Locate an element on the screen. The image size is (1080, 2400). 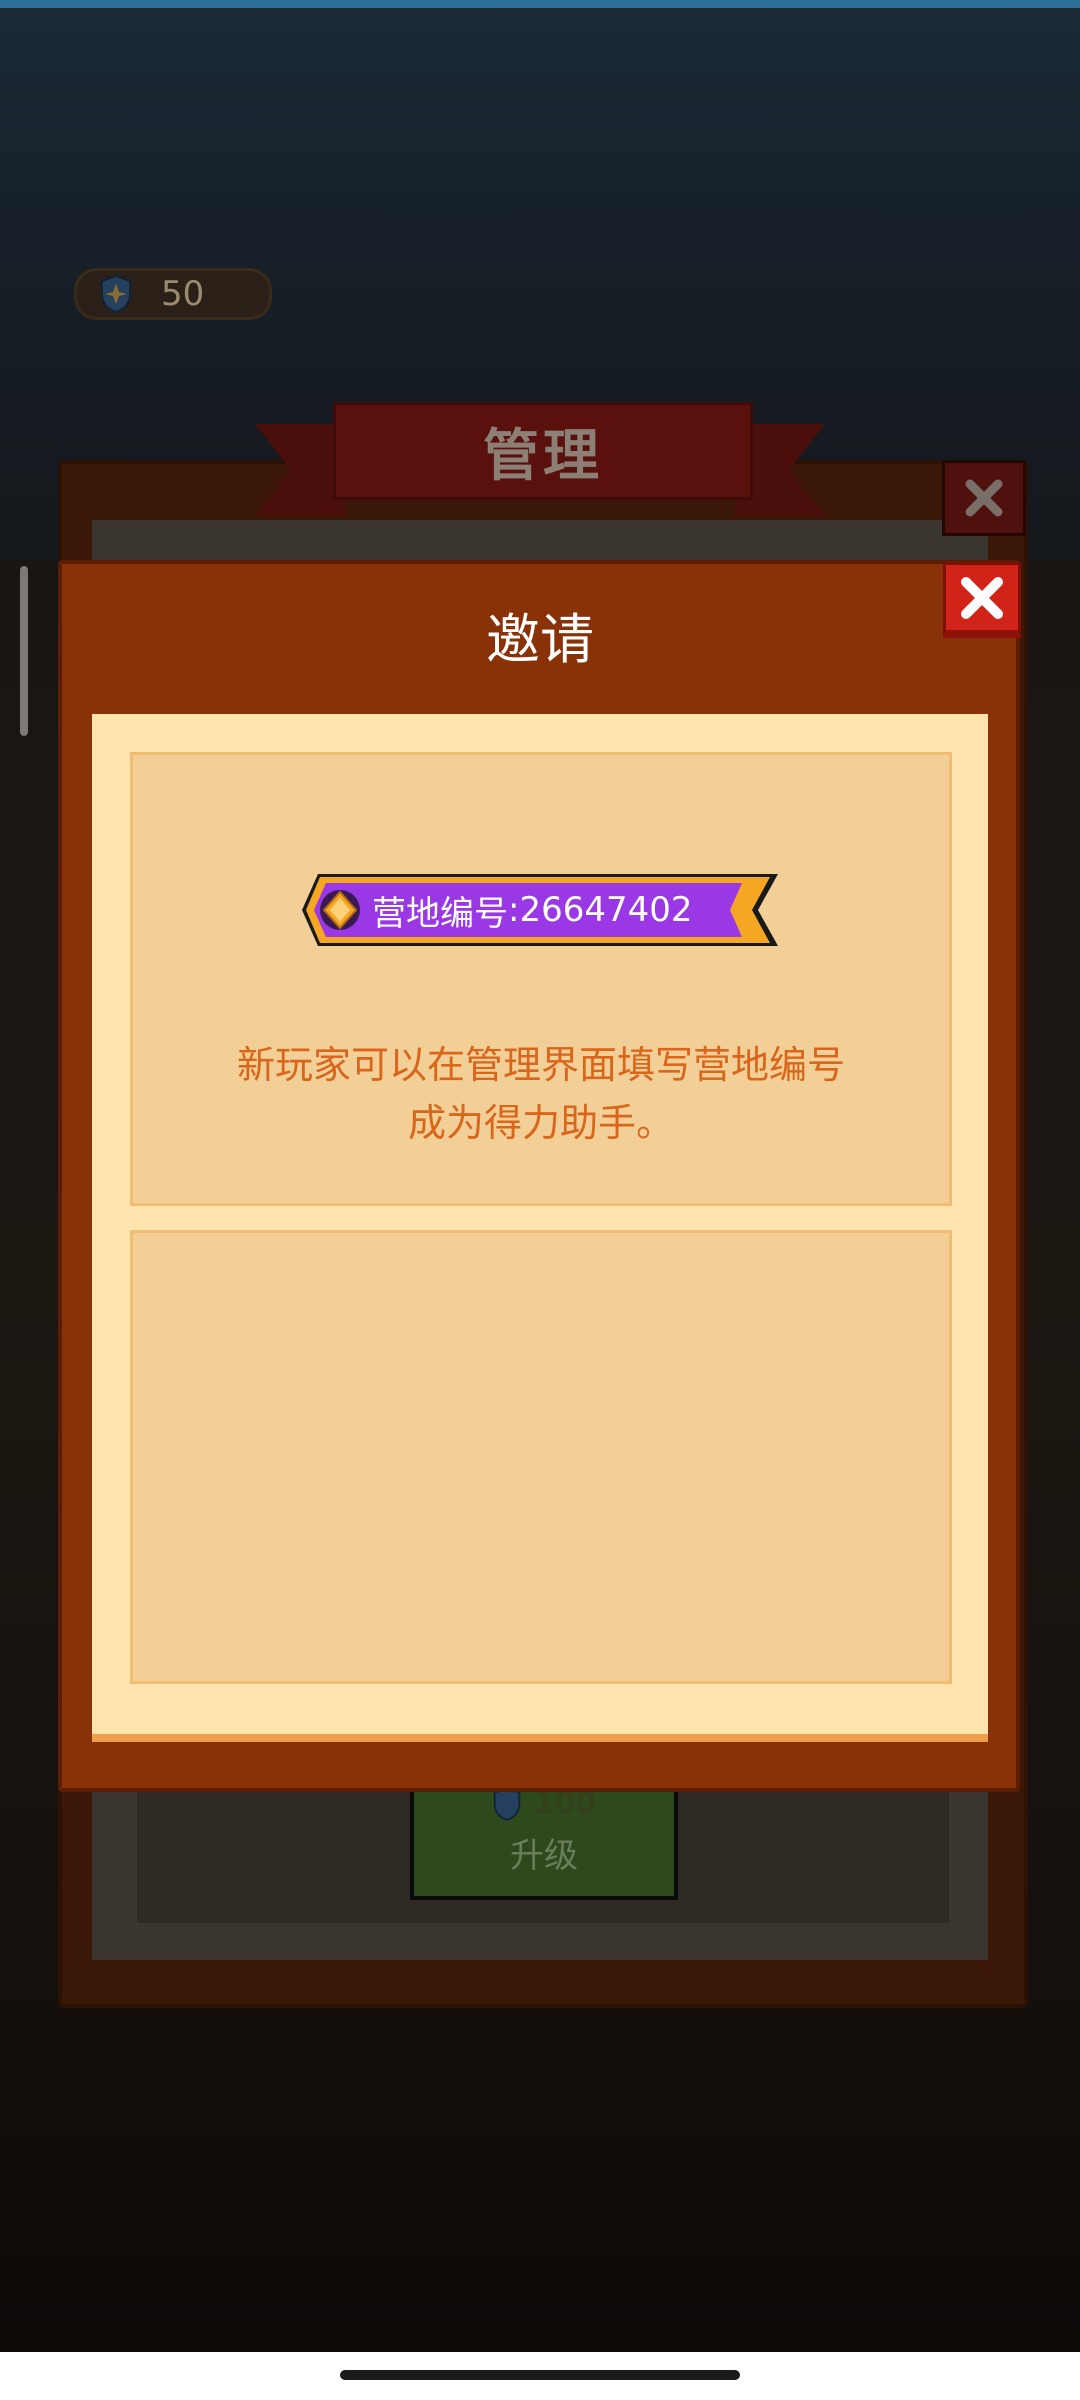
invite-close-button is located at coordinates (982, 600).